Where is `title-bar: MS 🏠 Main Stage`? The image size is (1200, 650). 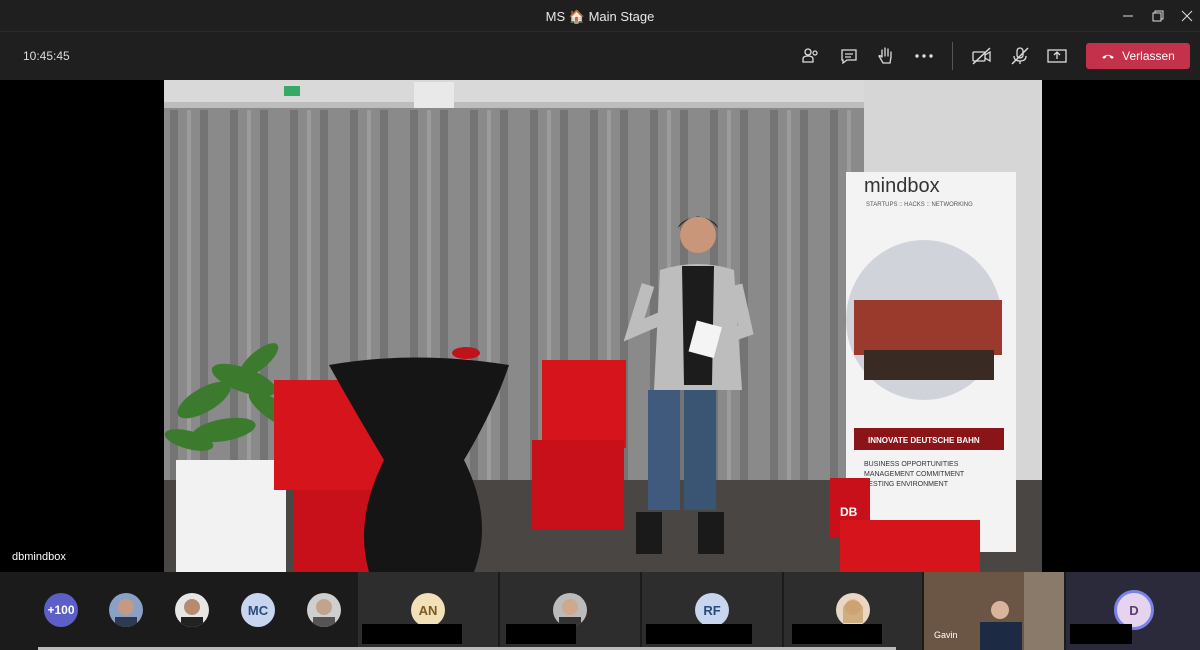 title-bar: MS 🏠 Main Stage is located at coordinates (600, 16).